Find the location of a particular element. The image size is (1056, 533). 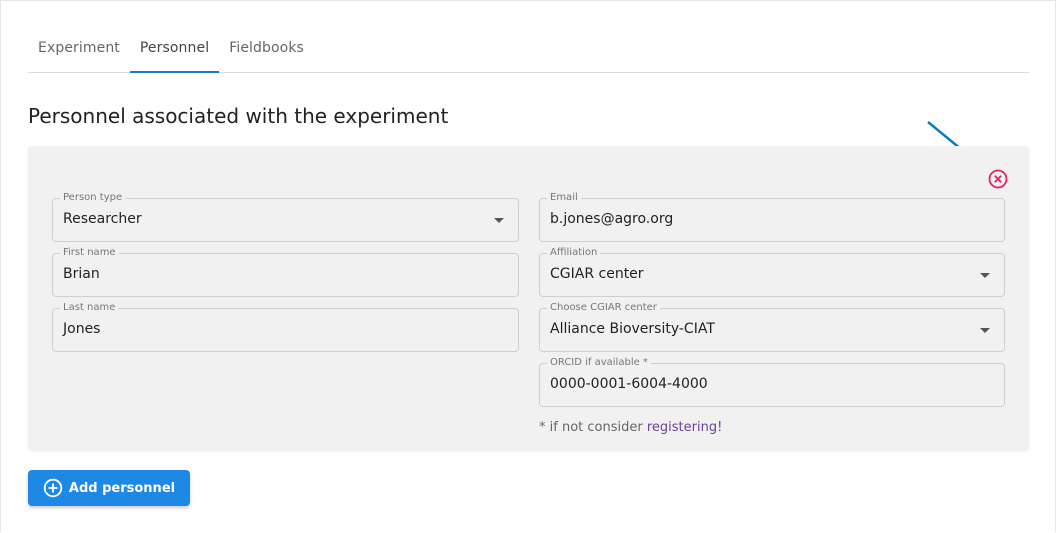

first-name-label: First name is located at coordinates (89, 253).